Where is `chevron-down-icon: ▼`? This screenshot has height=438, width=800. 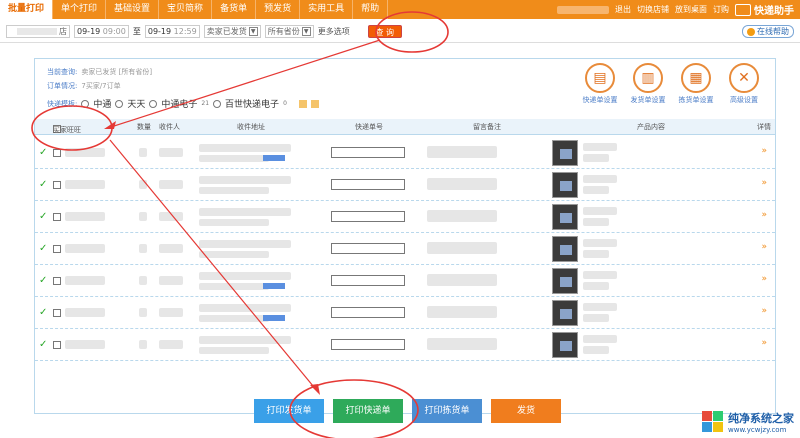 chevron-down-icon: ▼ is located at coordinates (253, 31).